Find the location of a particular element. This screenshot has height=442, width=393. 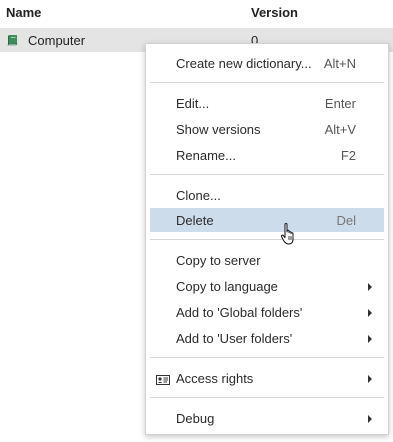

menu-item-access-rights: Access rights is located at coordinates (267, 378).